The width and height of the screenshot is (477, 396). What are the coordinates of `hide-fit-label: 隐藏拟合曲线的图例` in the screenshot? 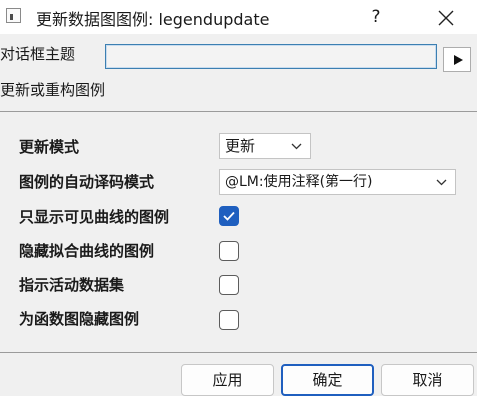 It's located at (87, 251).